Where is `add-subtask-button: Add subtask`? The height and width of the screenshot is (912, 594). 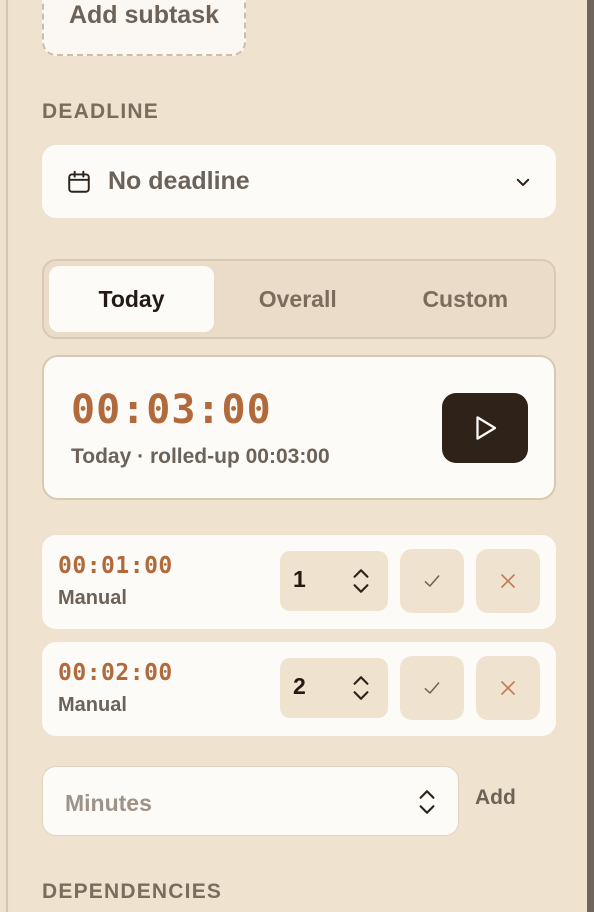
add-subtask-button: Add subtask is located at coordinates (144, 28).